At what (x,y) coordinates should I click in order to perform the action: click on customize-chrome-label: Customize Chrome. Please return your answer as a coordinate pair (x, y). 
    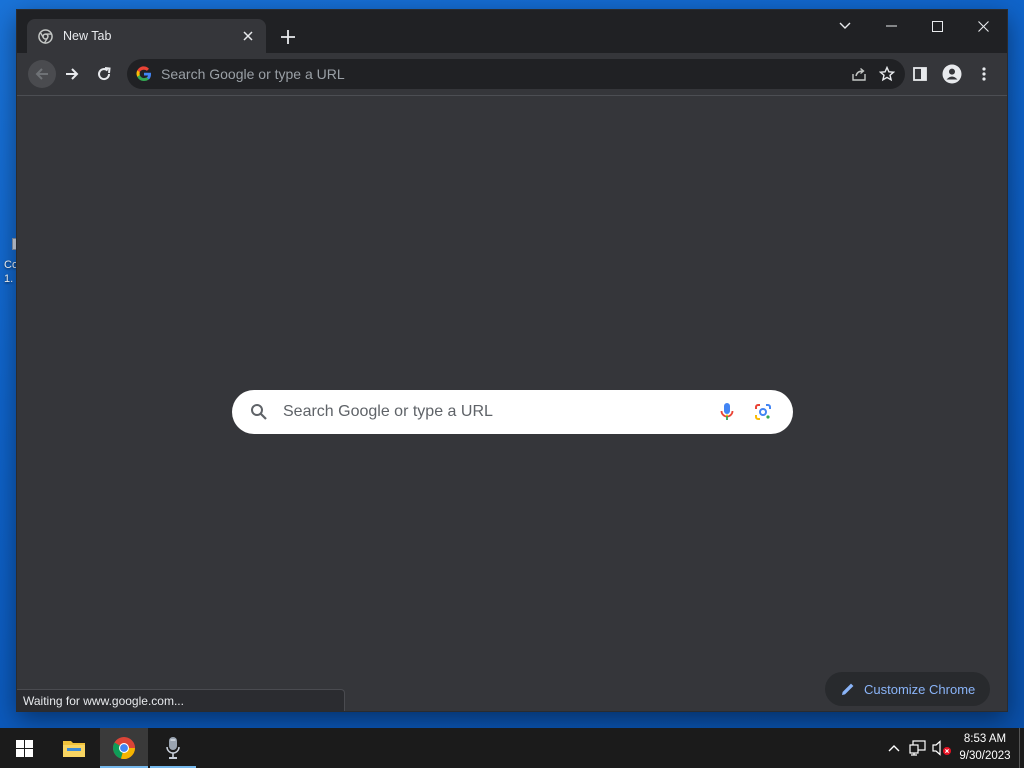
    Looking at the image, I should click on (920, 689).